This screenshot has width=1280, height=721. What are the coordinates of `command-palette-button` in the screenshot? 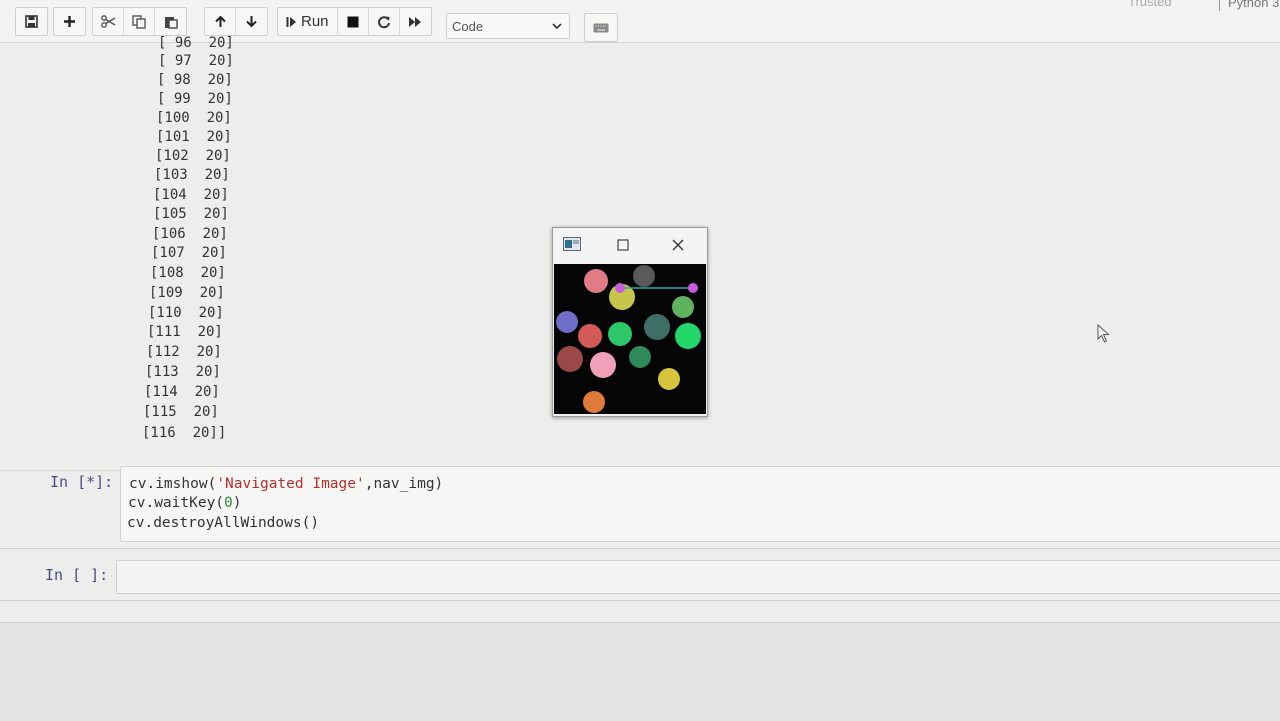 It's located at (601, 27).